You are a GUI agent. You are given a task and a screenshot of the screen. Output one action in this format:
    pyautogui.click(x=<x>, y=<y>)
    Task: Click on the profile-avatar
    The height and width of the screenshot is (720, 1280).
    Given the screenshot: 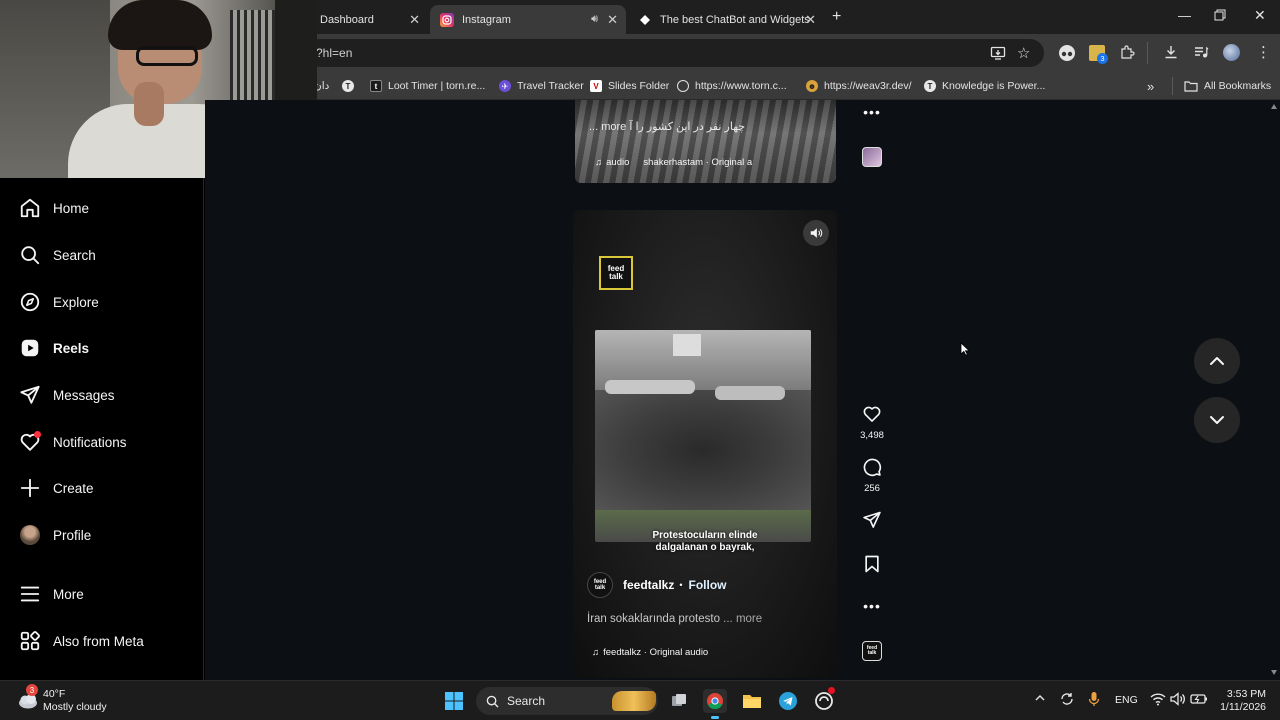 What is the action you would take?
    pyautogui.click(x=1231, y=52)
    